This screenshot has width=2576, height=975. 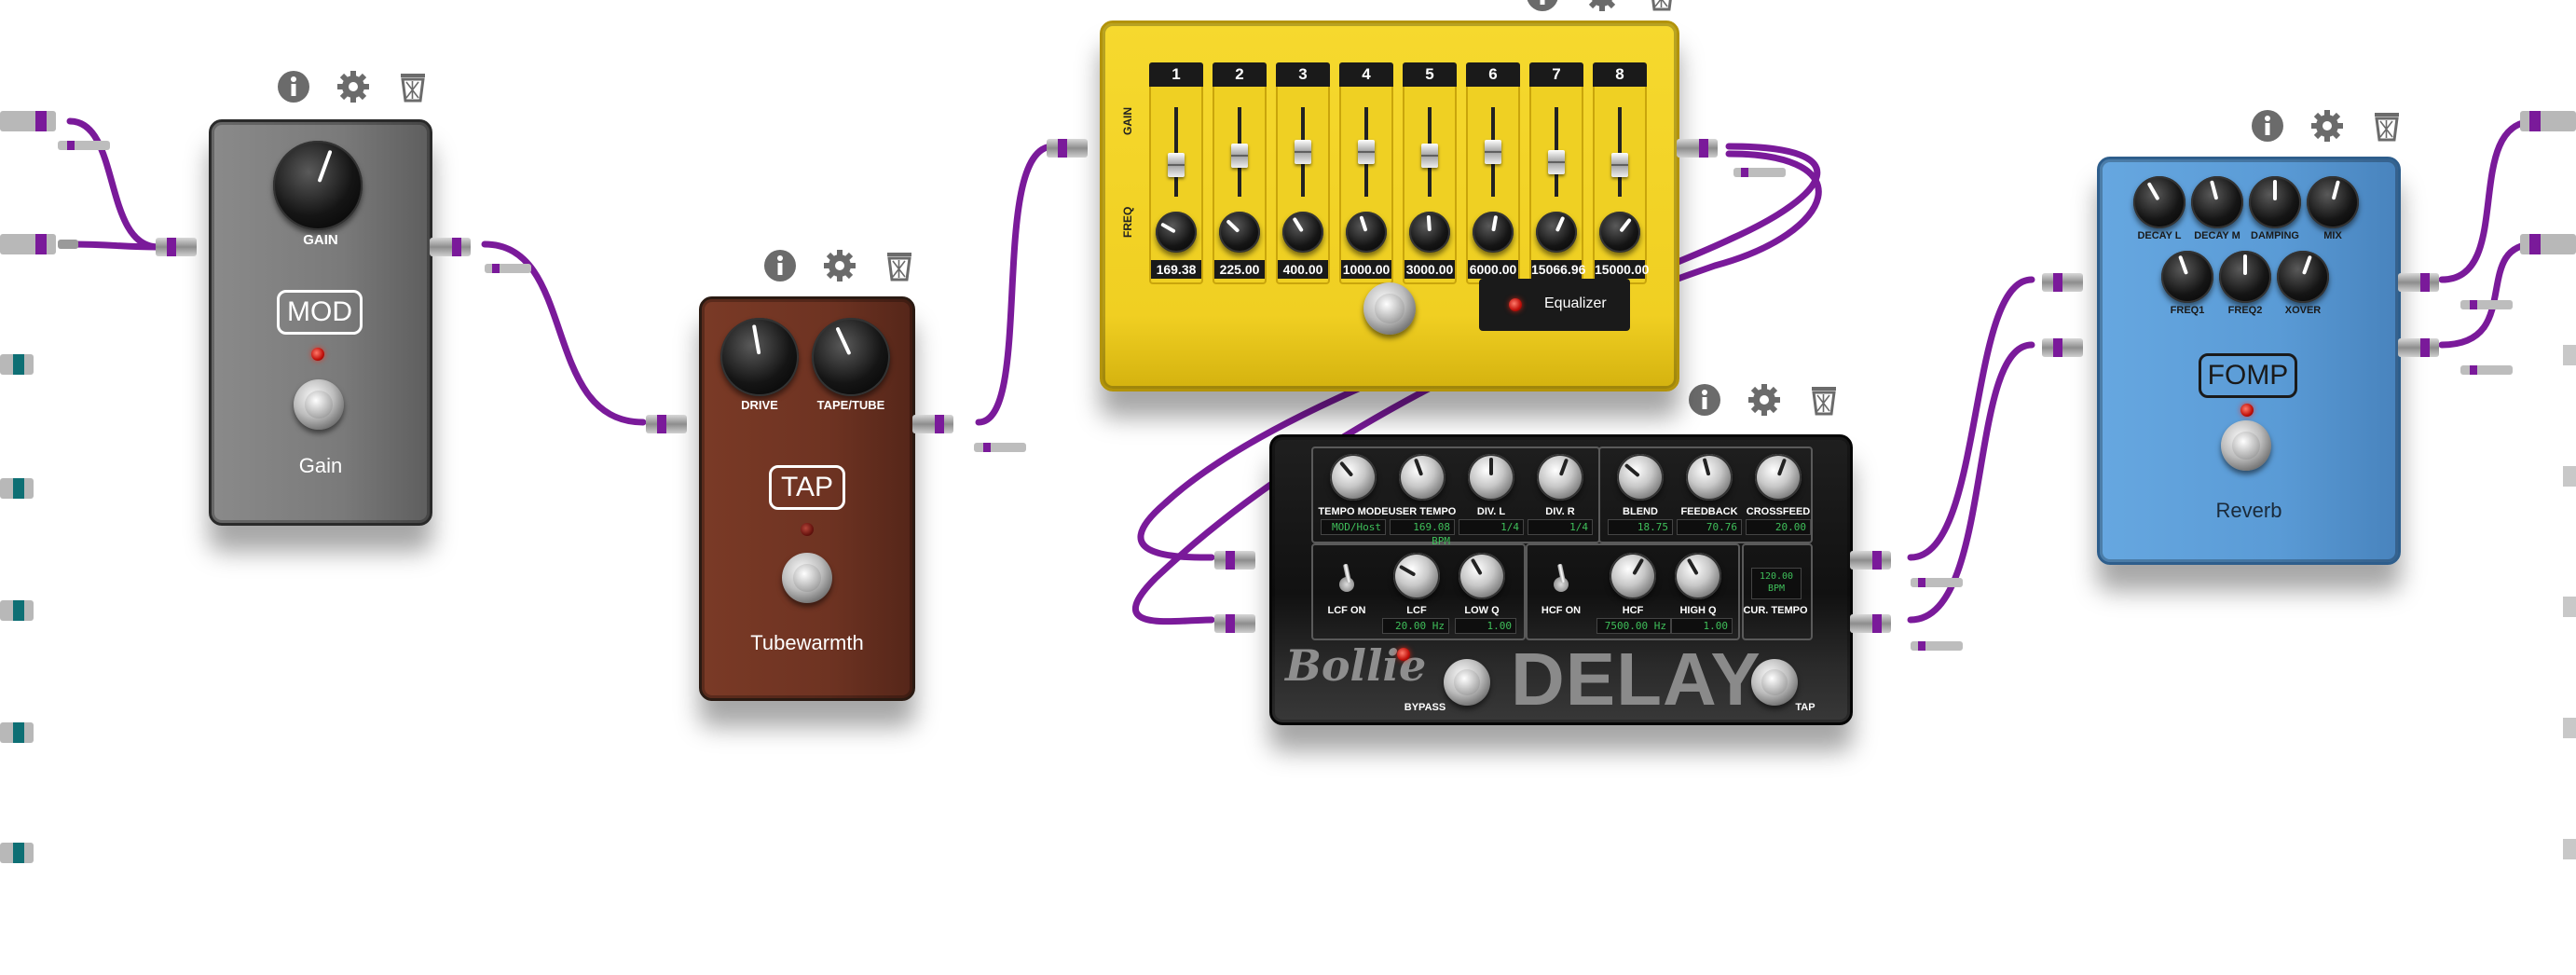 What do you see at coordinates (319, 404) in the screenshot?
I see `gain-footswitch` at bounding box center [319, 404].